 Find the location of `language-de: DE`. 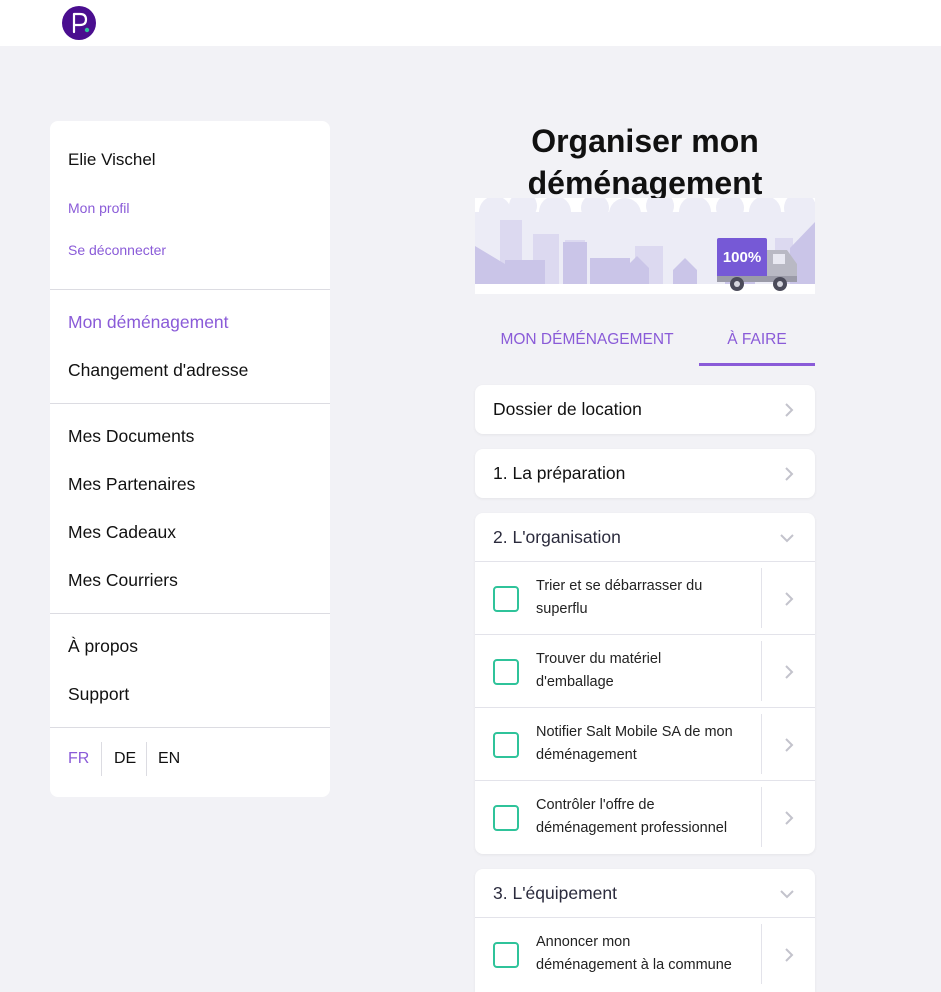

language-de: DE is located at coordinates (125, 759).